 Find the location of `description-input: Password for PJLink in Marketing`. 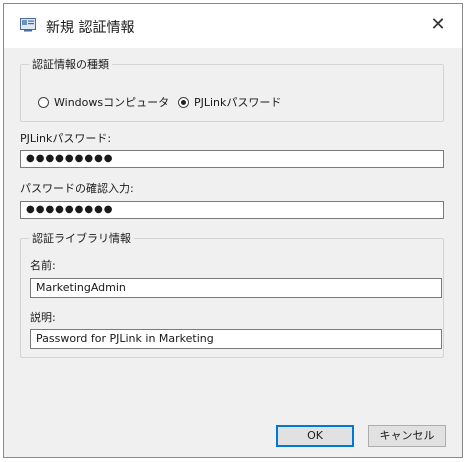

description-input: Password for PJLink in Marketing is located at coordinates (236, 339).